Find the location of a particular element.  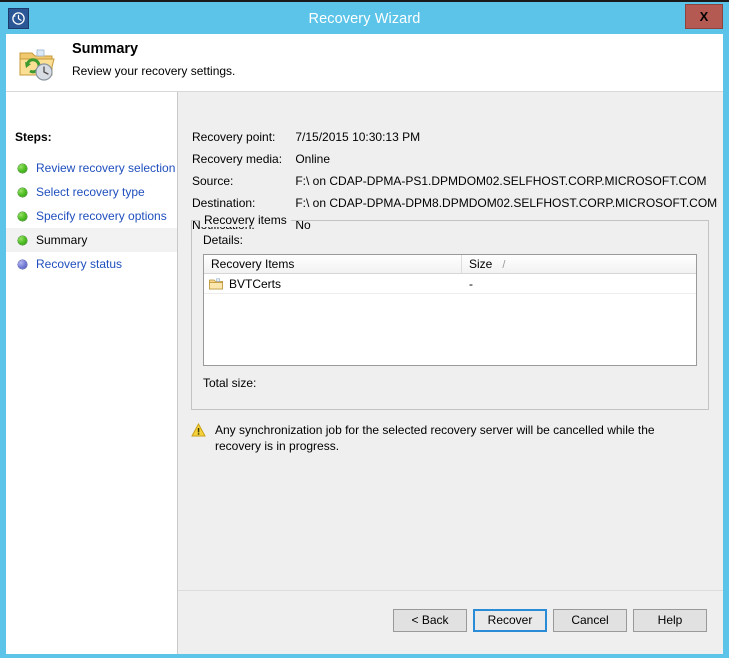

details-label: Details: is located at coordinates (223, 240).